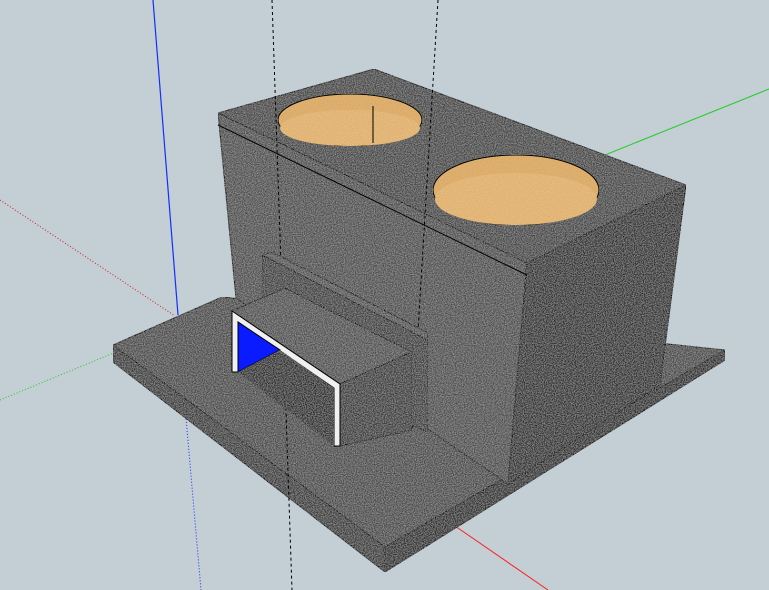  I want to click on red-axis-solid, so click(501, 557).